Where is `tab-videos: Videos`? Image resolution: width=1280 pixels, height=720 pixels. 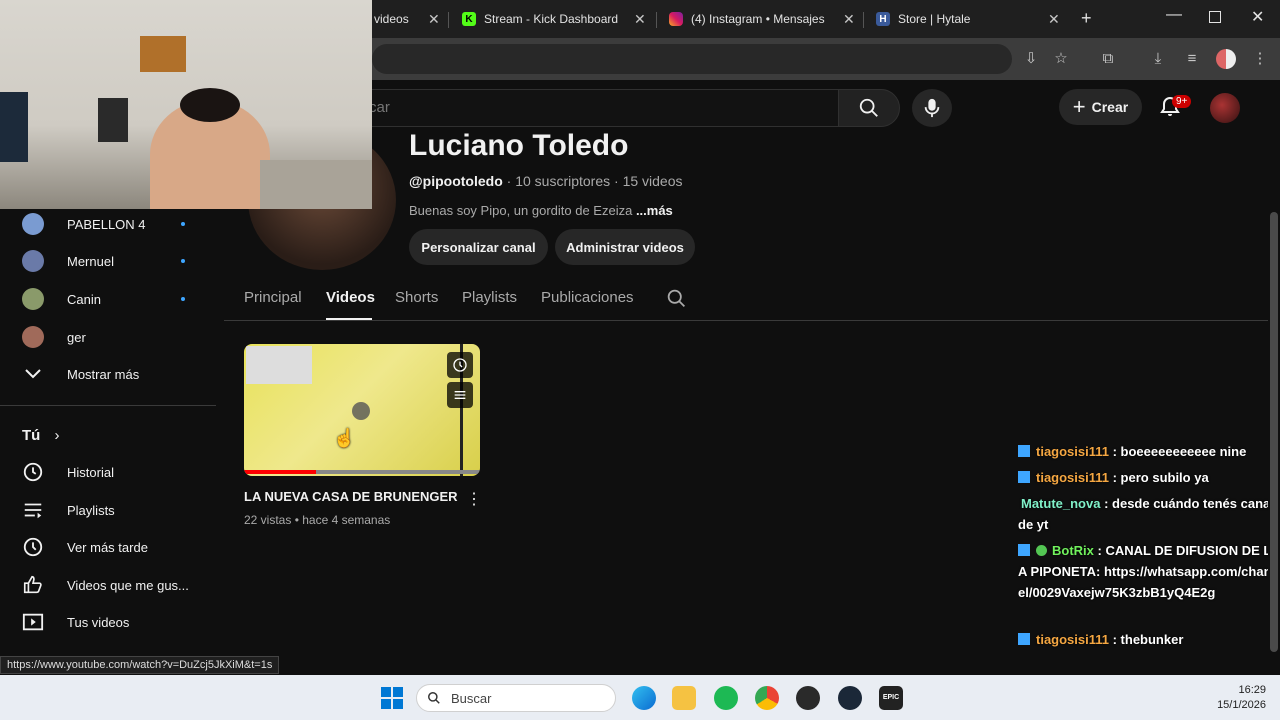 tab-videos: Videos is located at coordinates (350, 297).